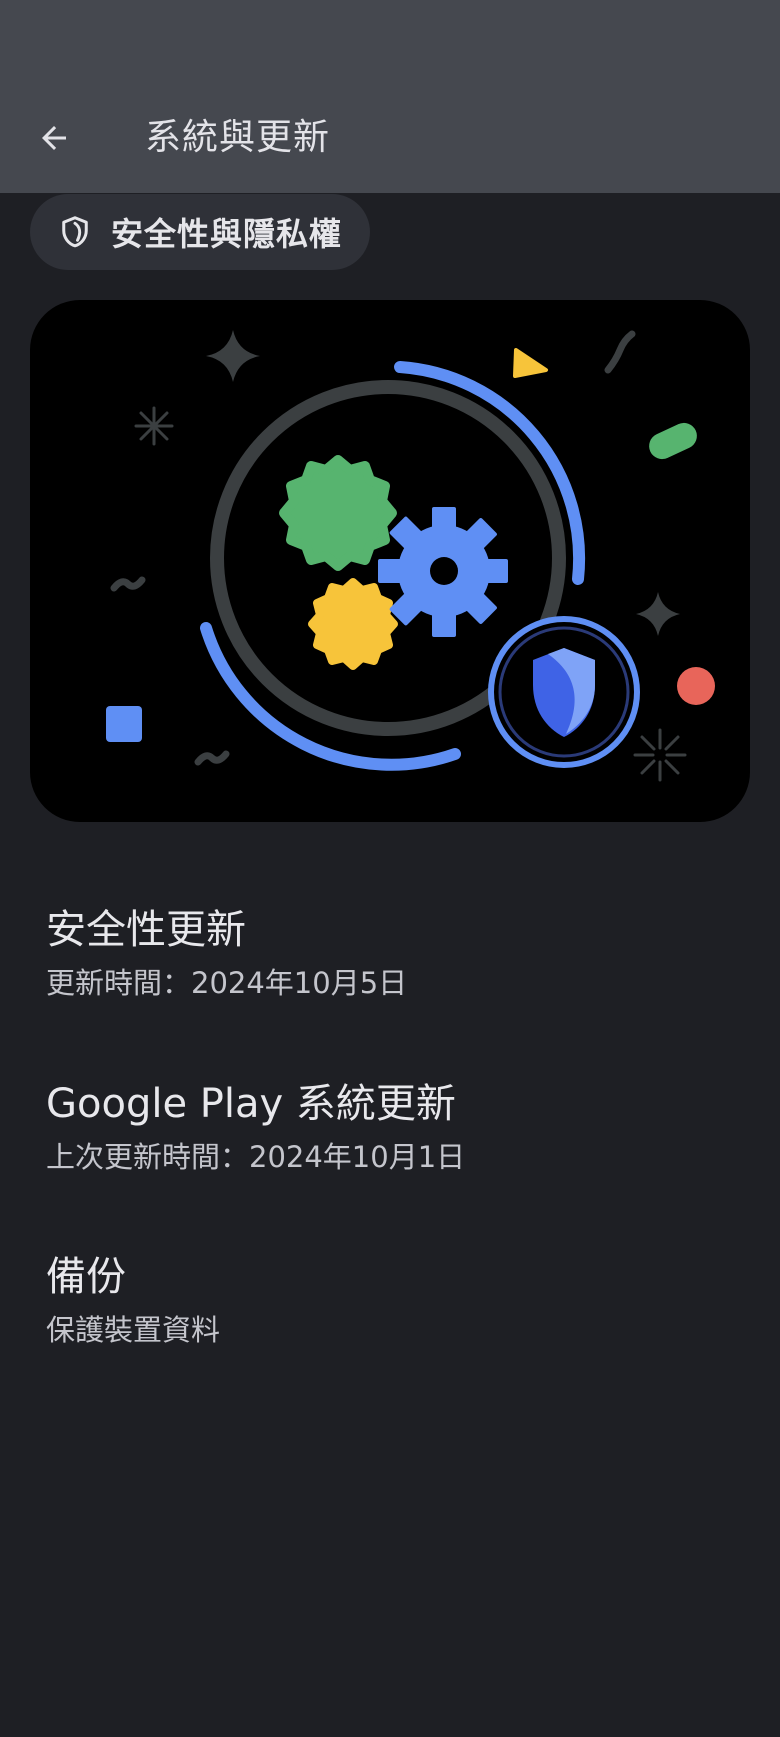 This screenshot has width=780, height=1737. I want to click on green-cog-shape, so click(338, 513).